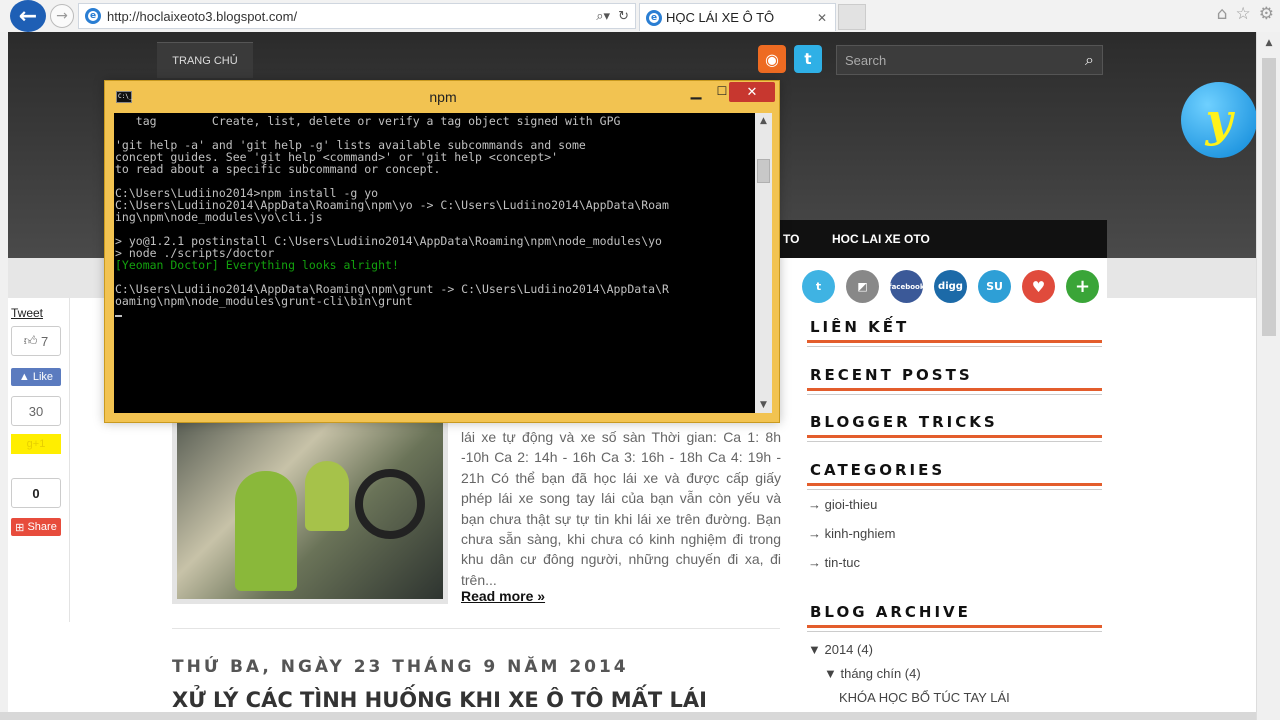  I want to click on social-icon-row: t ◩ facebook digg SU ♥ +, so click(950, 286).